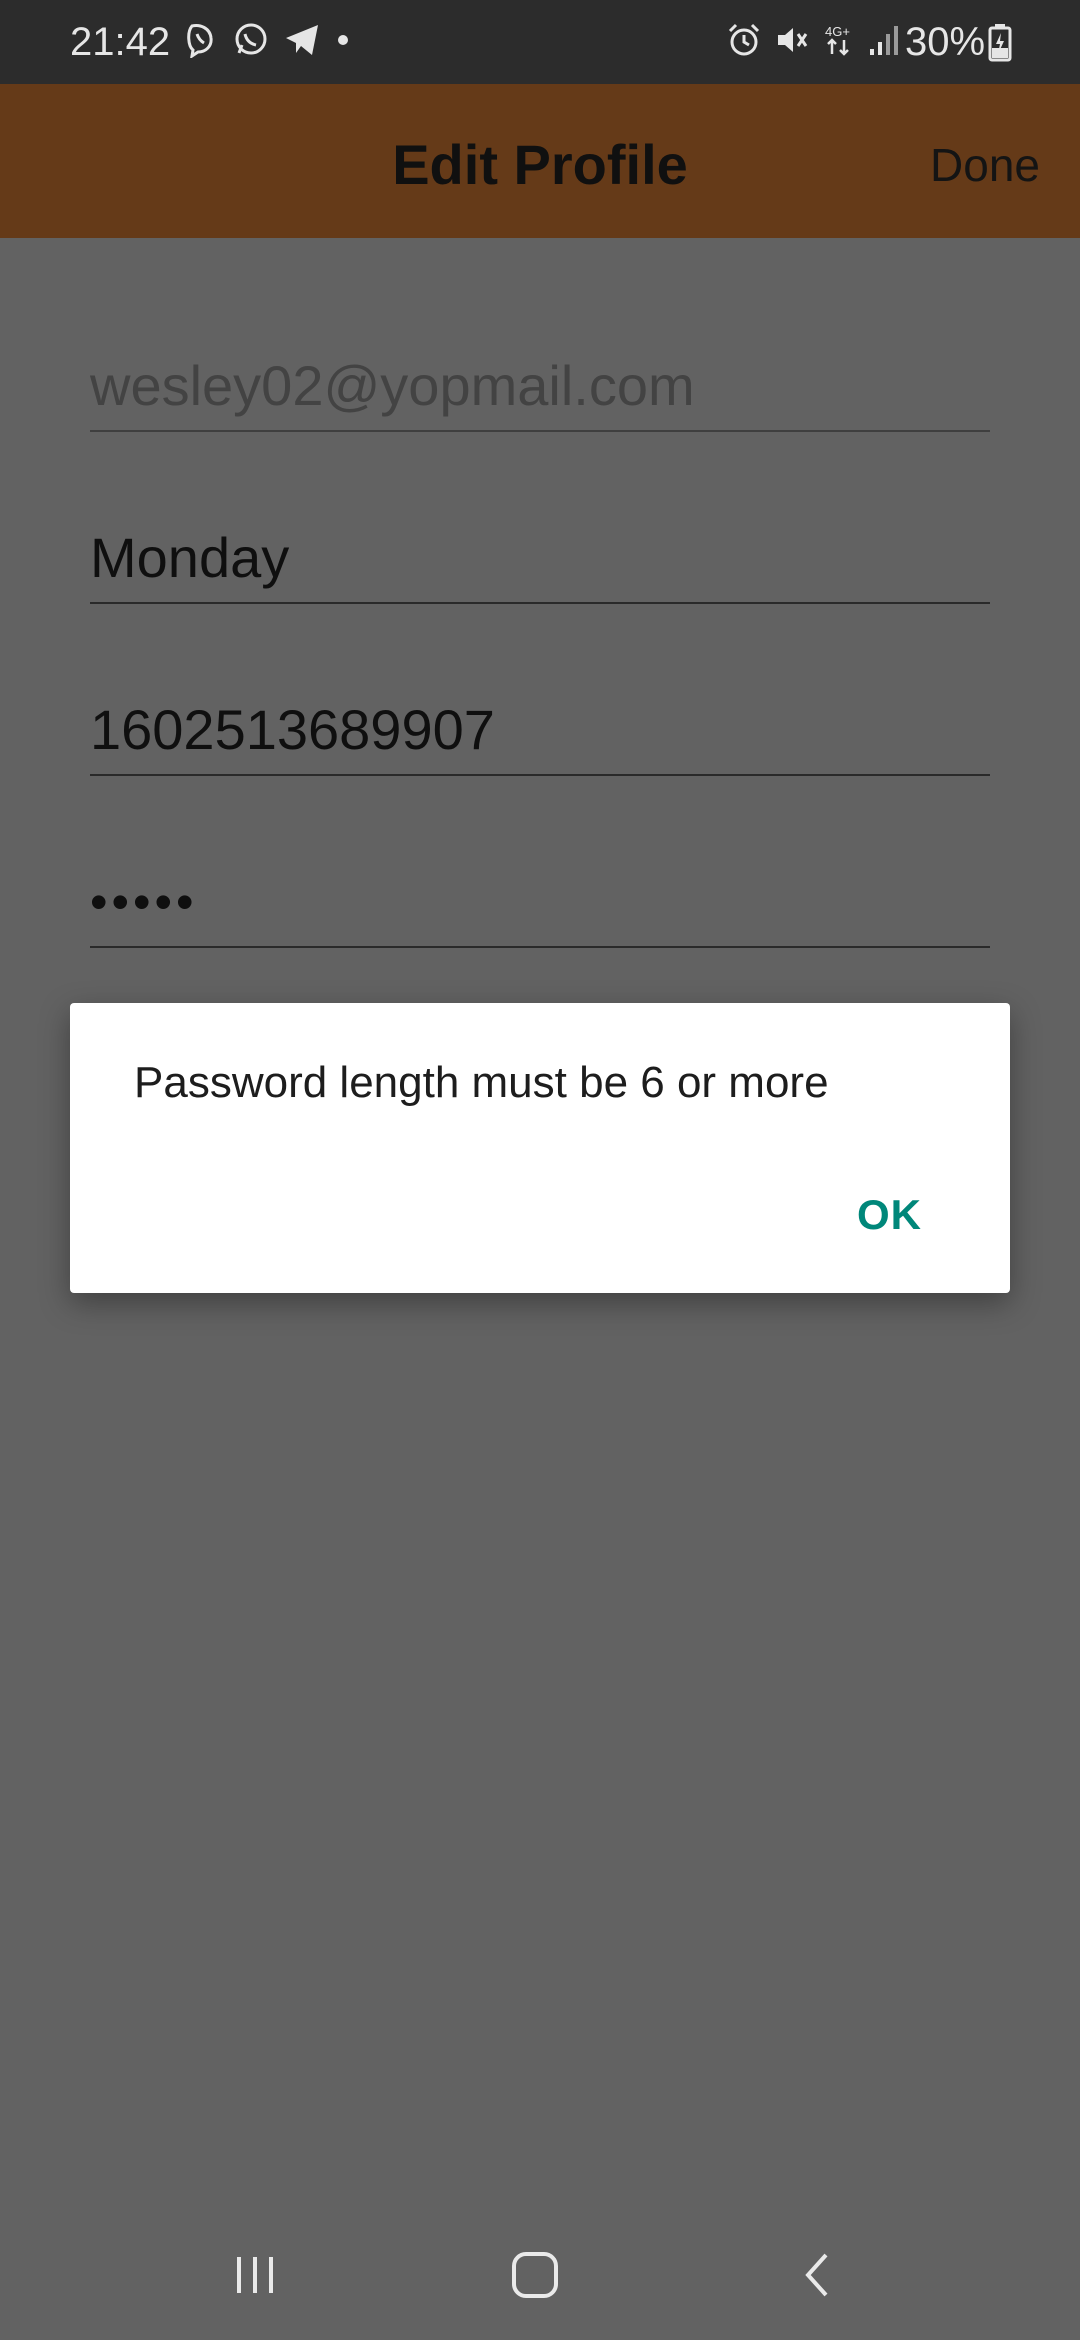 This screenshot has width=1080, height=2340. Describe the element at coordinates (392, 385) in the screenshot. I see `email-value: wesley02@yopmail.com` at that location.